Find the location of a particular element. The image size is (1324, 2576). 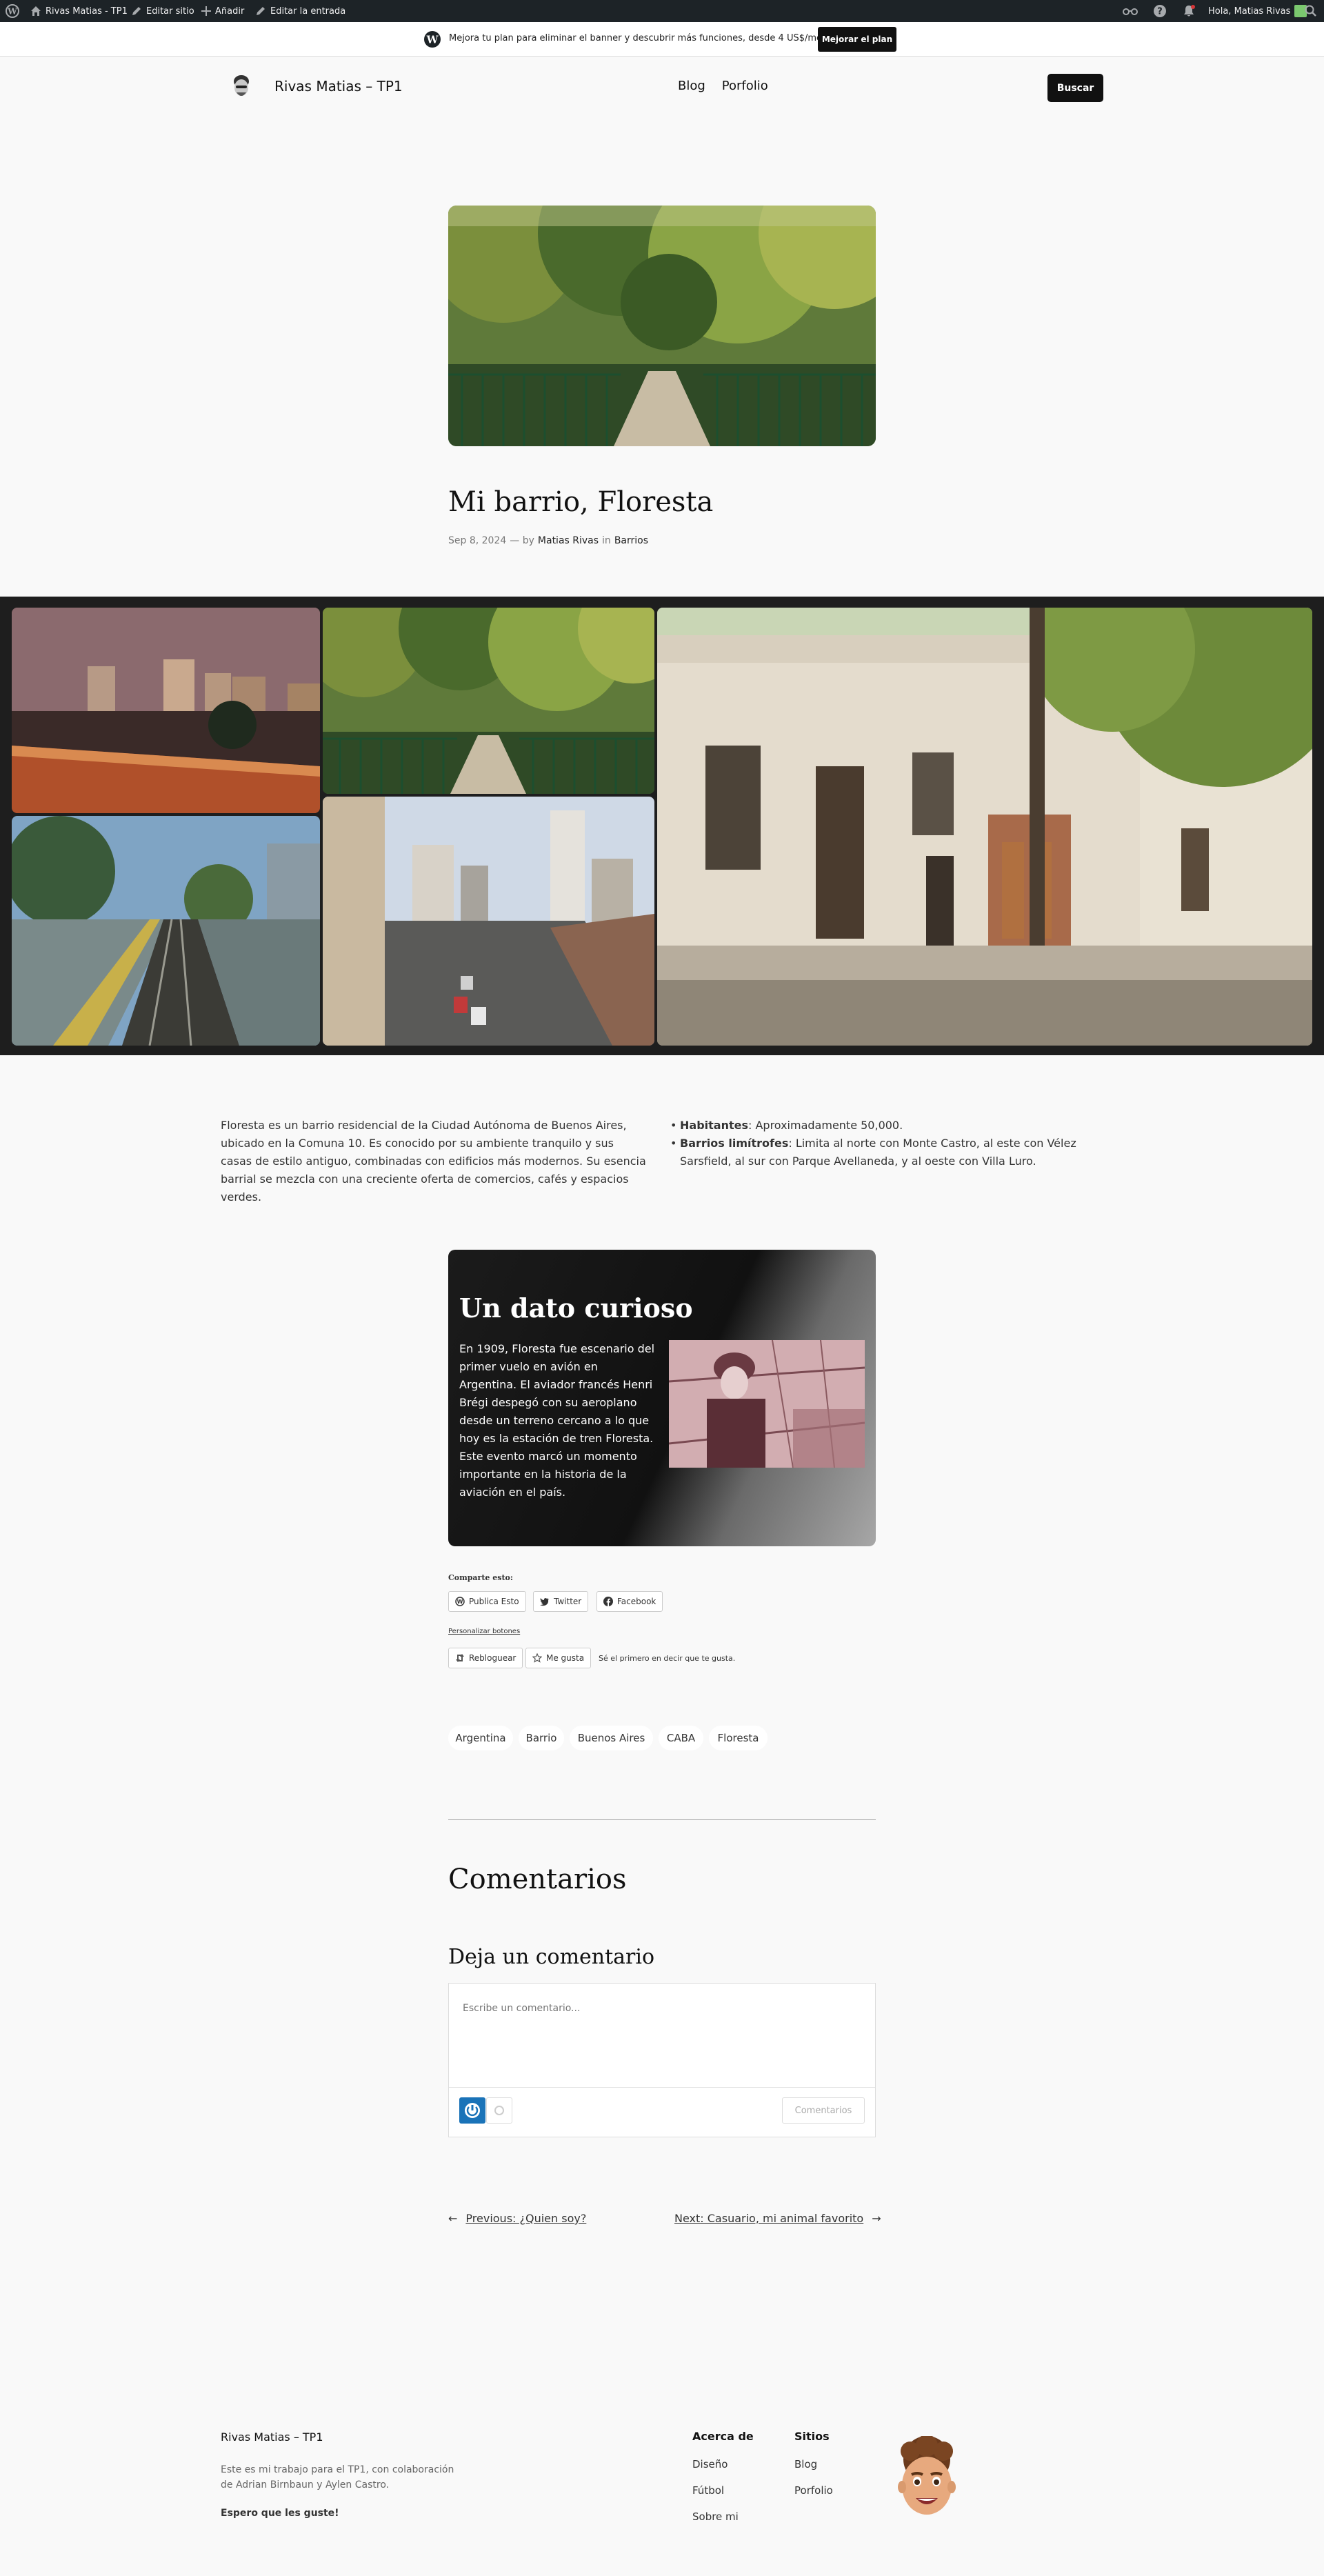

account-menu: Hola, Matias Rivas is located at coordinates (1257, 11).